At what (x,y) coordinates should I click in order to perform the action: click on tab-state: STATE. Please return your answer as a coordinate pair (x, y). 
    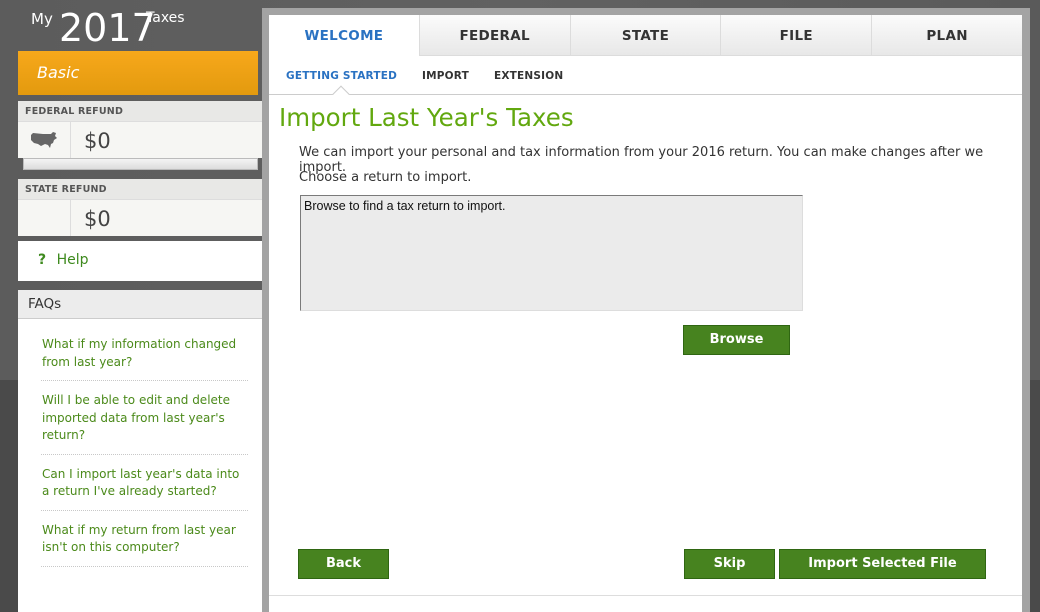
    Looking at the image, I should click on (645, 35).